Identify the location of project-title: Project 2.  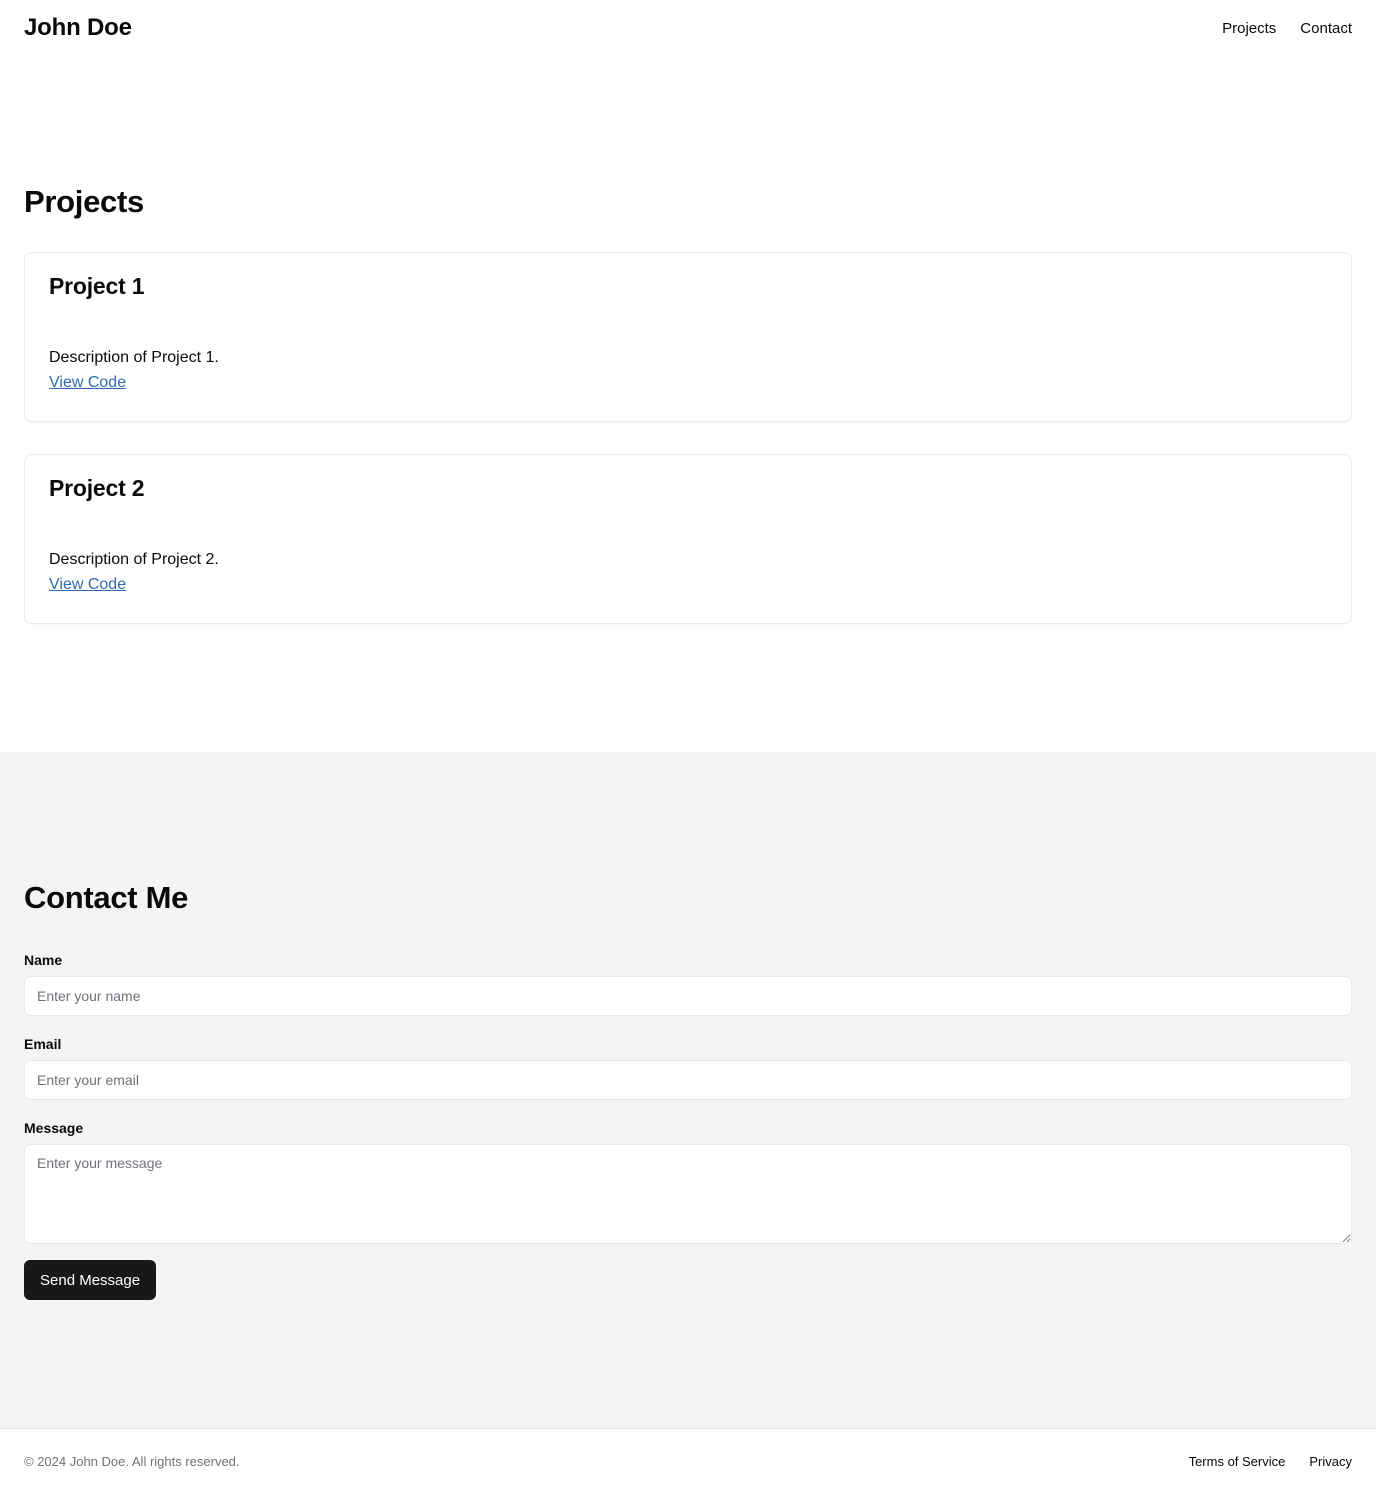
(97, 488).